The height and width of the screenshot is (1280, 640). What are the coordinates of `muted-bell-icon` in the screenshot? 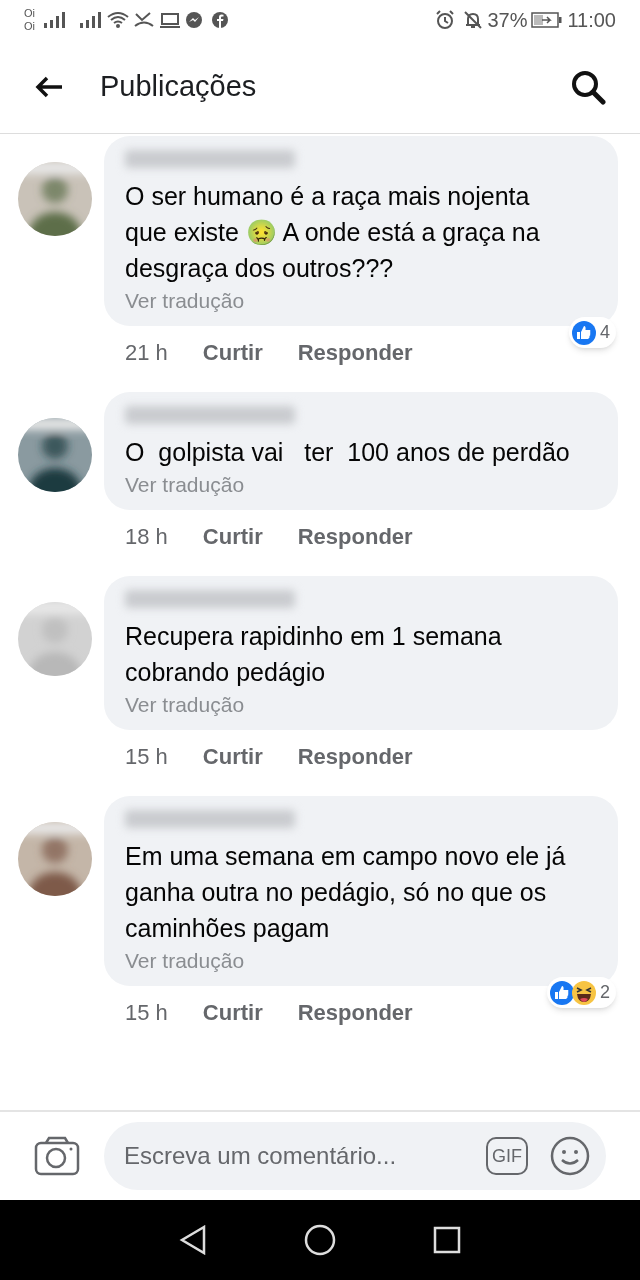 It's located at (473, 20).